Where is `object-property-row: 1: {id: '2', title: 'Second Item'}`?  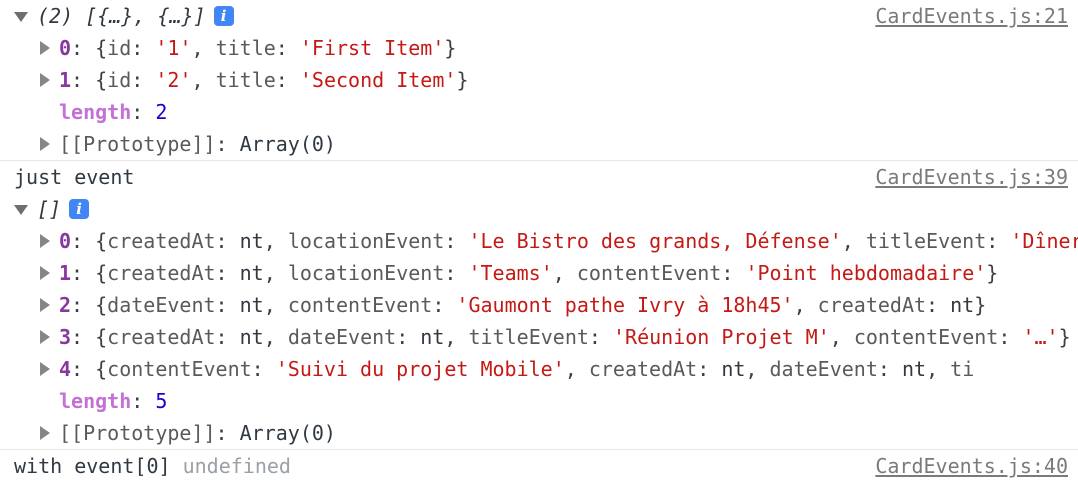
object-property-row: 1: {id: '2', title: 'Second Item'} is located at coordinates (539, 80).